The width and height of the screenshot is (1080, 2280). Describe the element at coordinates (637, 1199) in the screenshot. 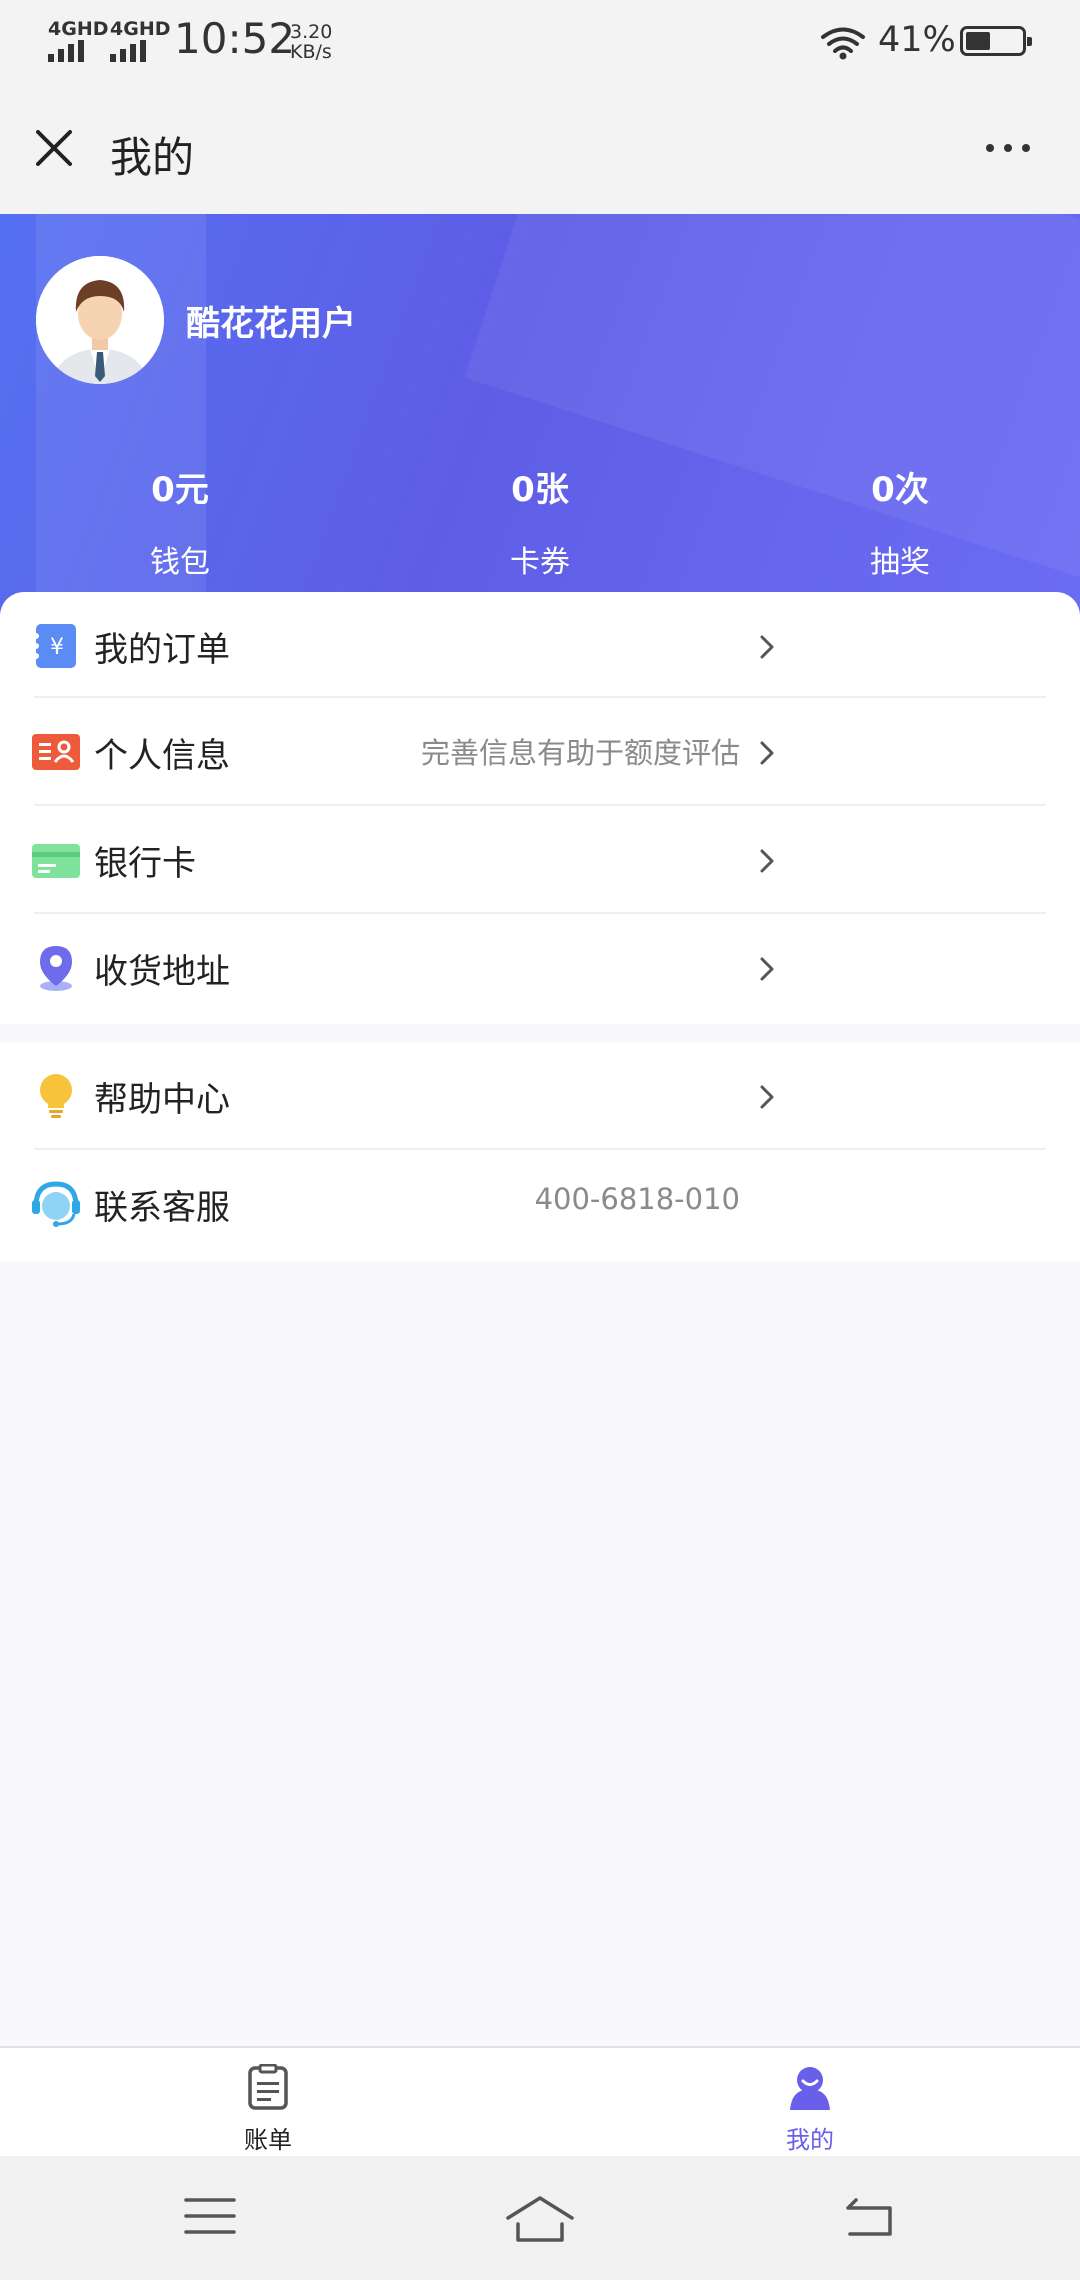

I see `customer-service-phone: 400-6818-010` at that location.